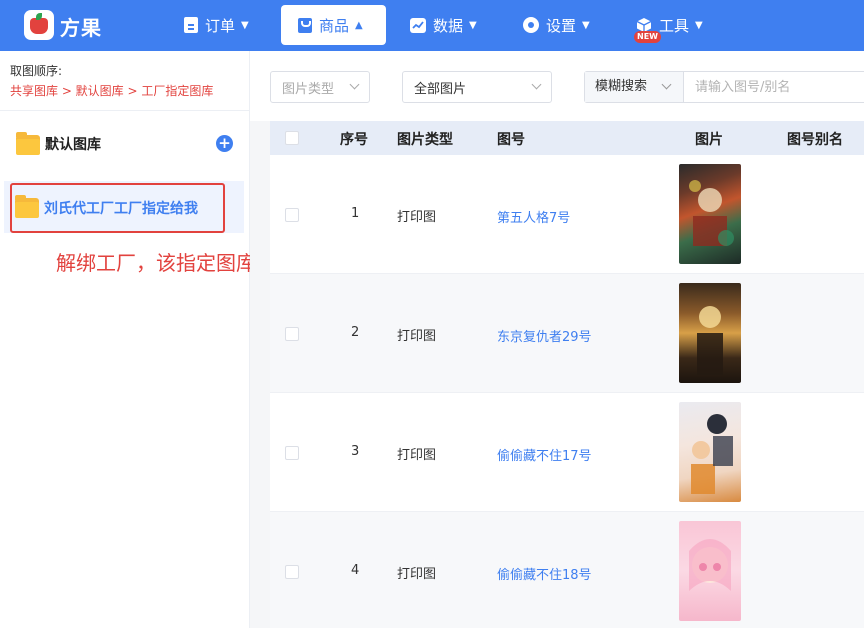  I want to click on nav-products: 商品 ▲, so click(333, 25).